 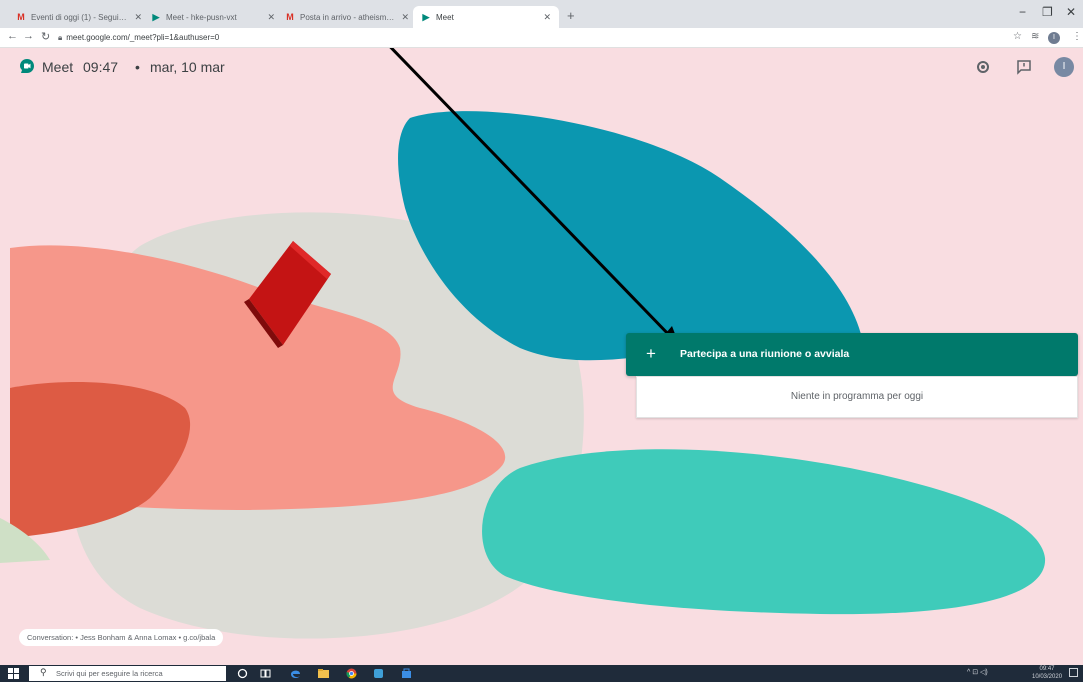 What do you see at coordinates (571, 15) in the screenshot?
I see `new-tab-button: +` at bounding box center [571, 15].